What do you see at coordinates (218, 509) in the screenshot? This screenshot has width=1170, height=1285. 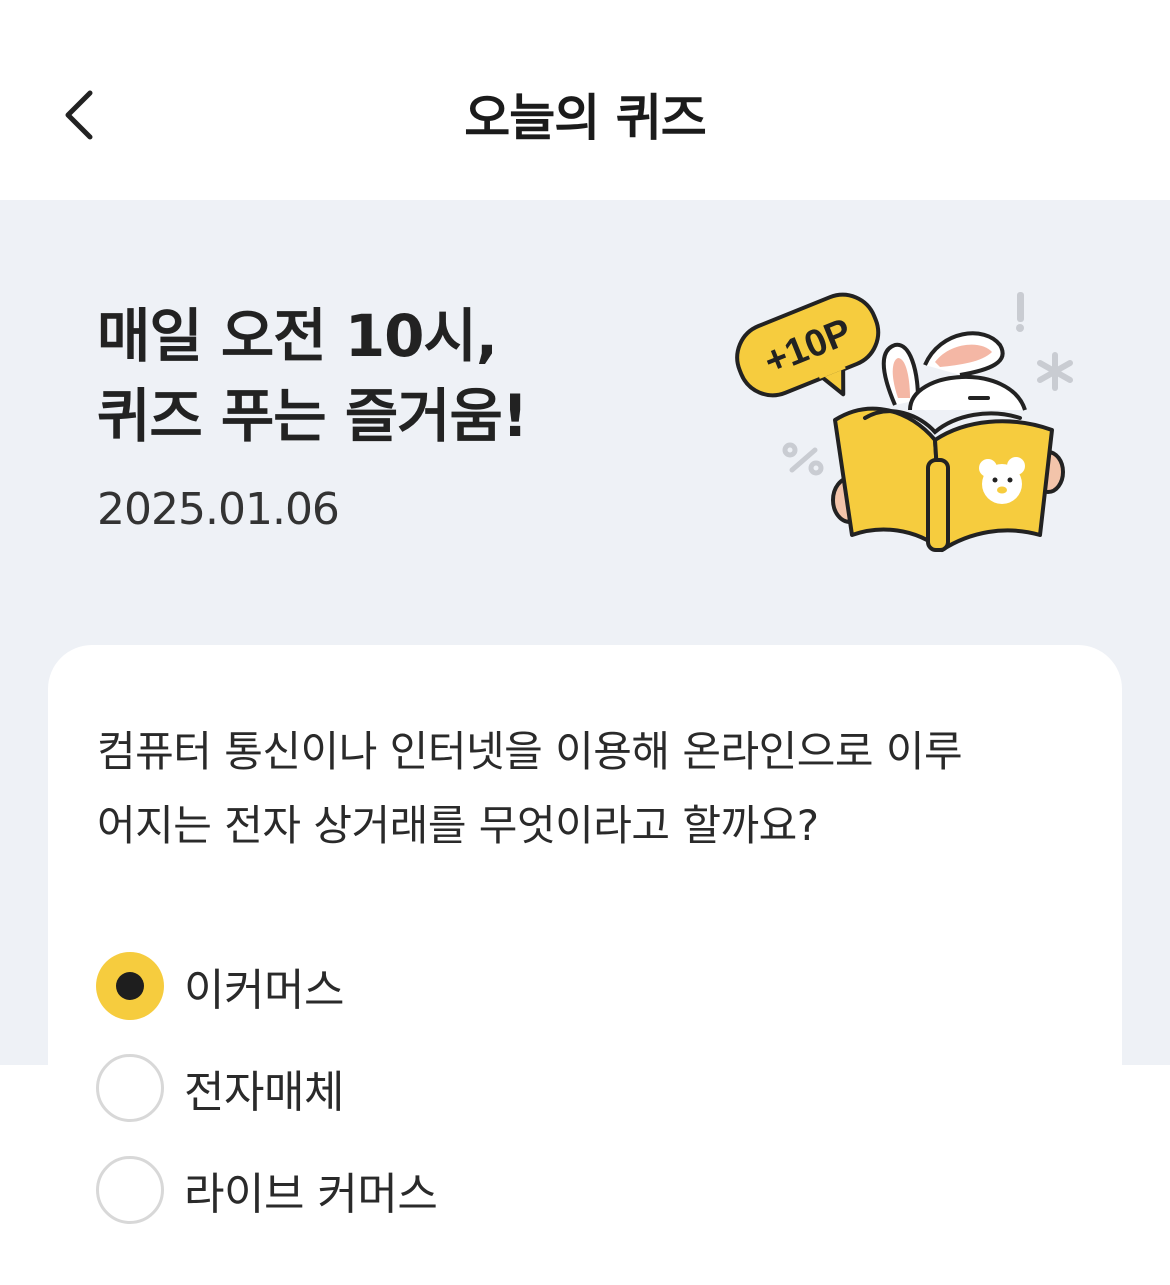 I see `quiz-date: 2025.01.06` at bounding box center [218, 509].